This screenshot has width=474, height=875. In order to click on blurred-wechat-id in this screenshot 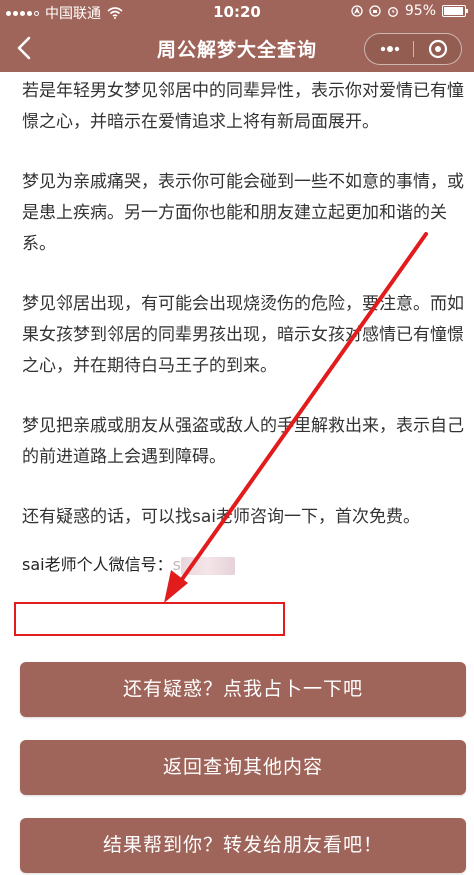, I will do `click(207, 565)`.